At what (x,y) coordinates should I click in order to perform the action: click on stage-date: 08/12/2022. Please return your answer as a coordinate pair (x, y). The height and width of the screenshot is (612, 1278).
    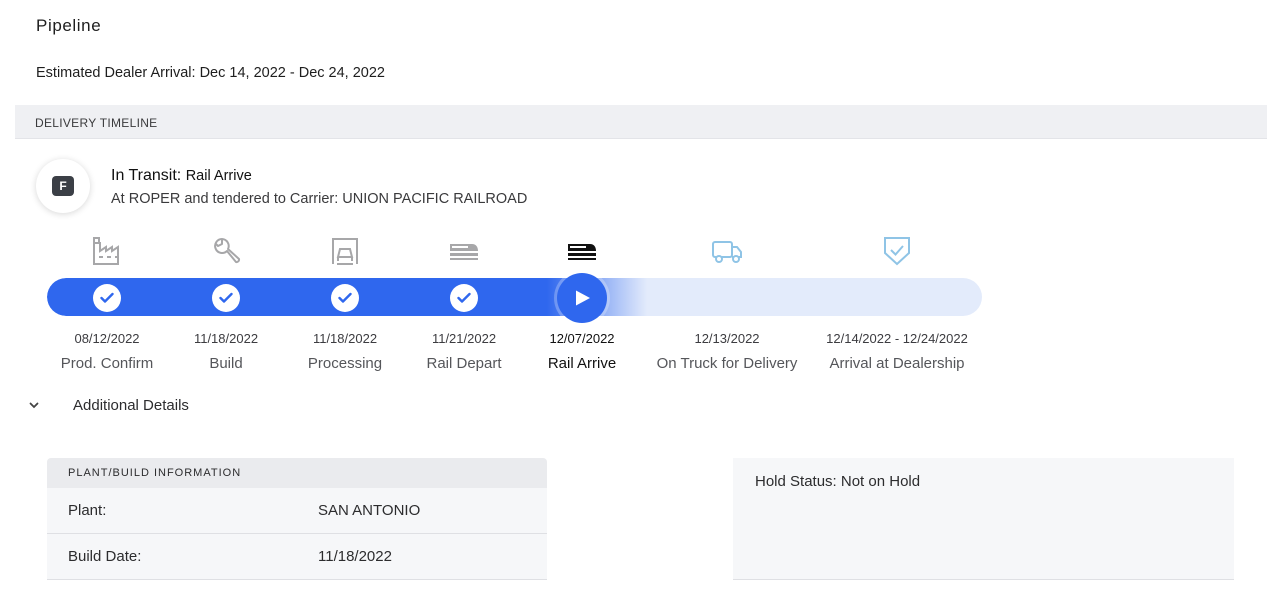
    Looking at the image, I should click on (107, 338).